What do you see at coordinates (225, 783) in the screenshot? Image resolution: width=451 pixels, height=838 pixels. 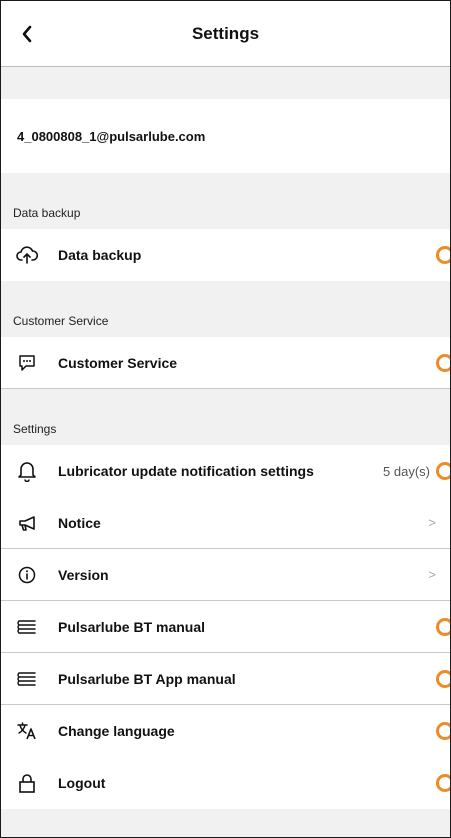 I see `logout-row: Logout` at bounding box center [225, 783].